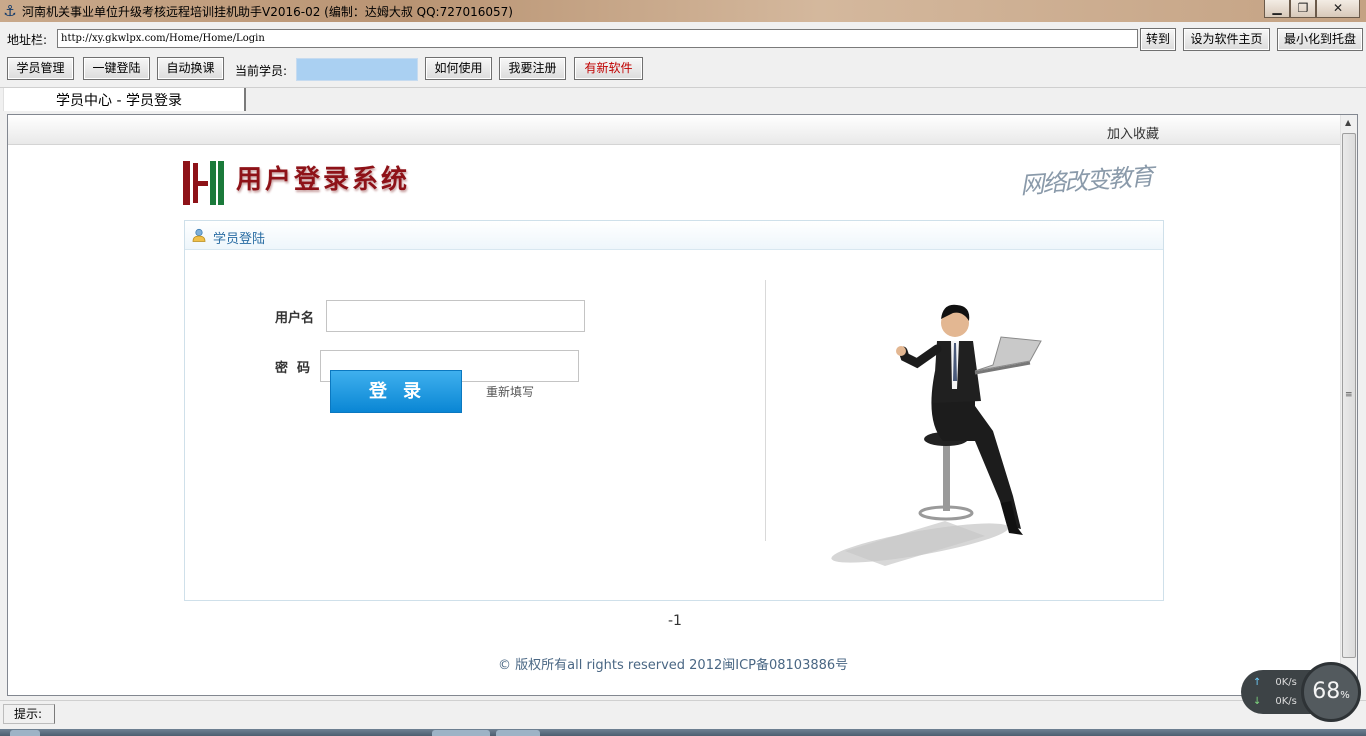 The width and height of the screenshot is (1366, 736). What do you see at coordinates (1349, 395) in the screenshot?
I see `scroll-grip-icon: ≡` at bounding box center [1349, 395].